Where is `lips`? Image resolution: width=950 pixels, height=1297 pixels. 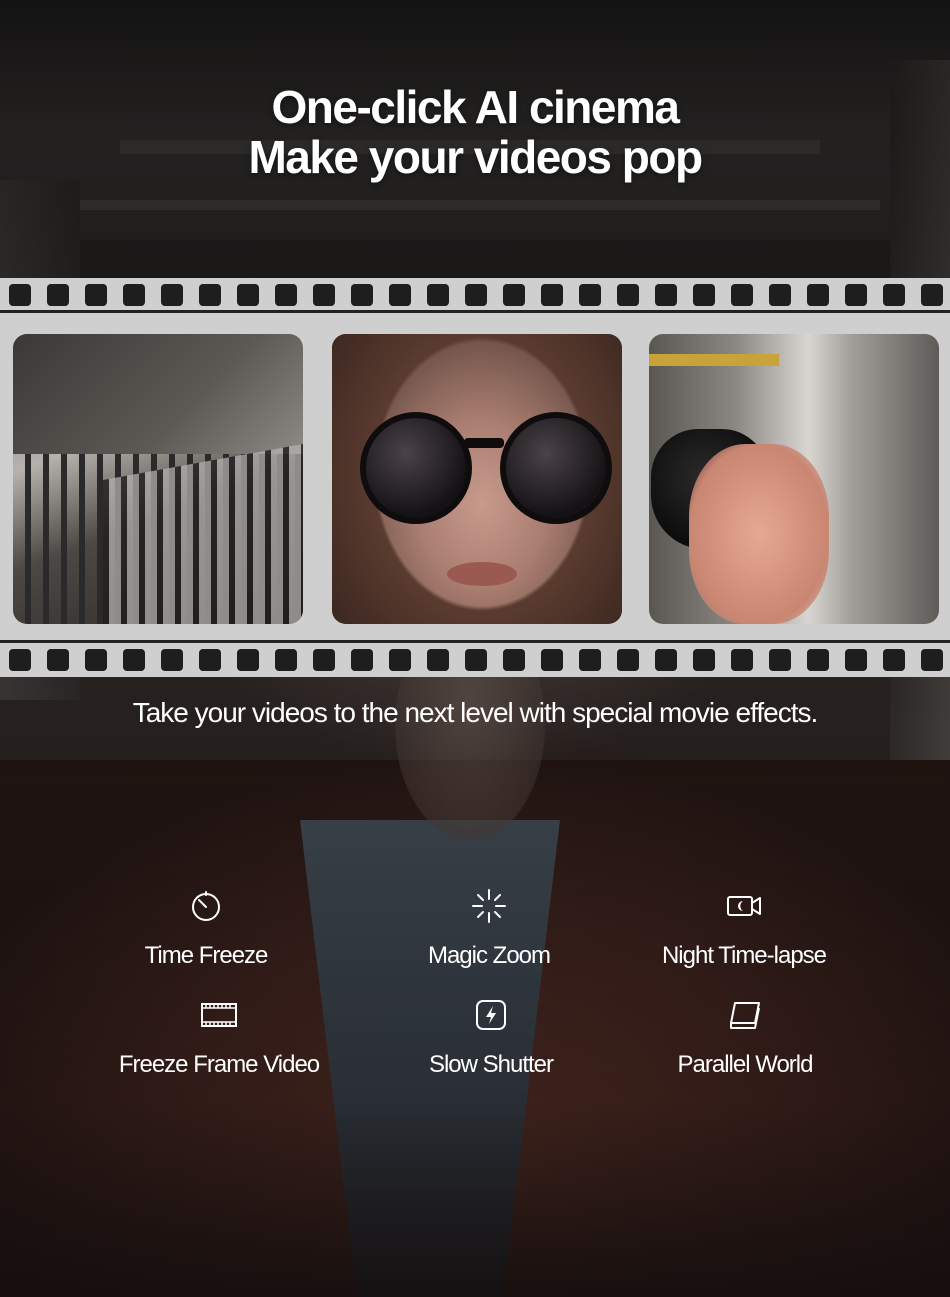 lips is located at coordinates (482, 574).